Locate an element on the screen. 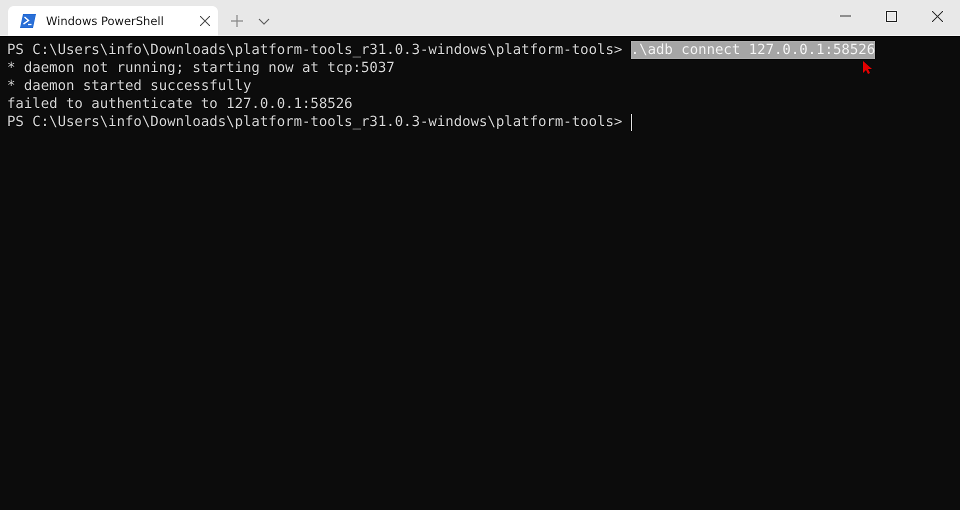 Image resolution: width=960 pixels, height=510 pixels. command-text: .\adb connect 127.0.0.1:58526 is located at coordinates (753, 50).